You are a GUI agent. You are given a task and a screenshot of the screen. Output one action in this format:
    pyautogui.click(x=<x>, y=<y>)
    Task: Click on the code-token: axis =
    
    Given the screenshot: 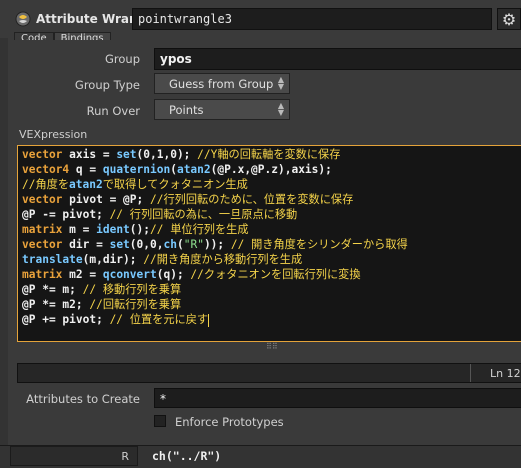 What is the action you would take?
    pyautogui.click(x=89, y=154)
    